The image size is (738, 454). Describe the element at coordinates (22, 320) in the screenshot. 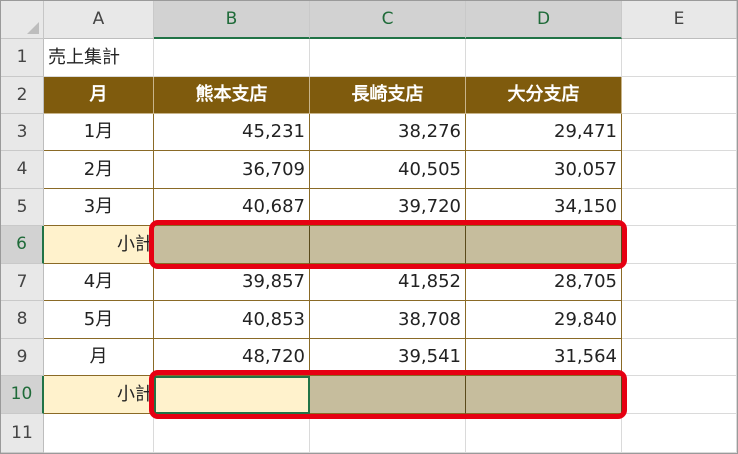

I see `row-header-8: 8` at that location.